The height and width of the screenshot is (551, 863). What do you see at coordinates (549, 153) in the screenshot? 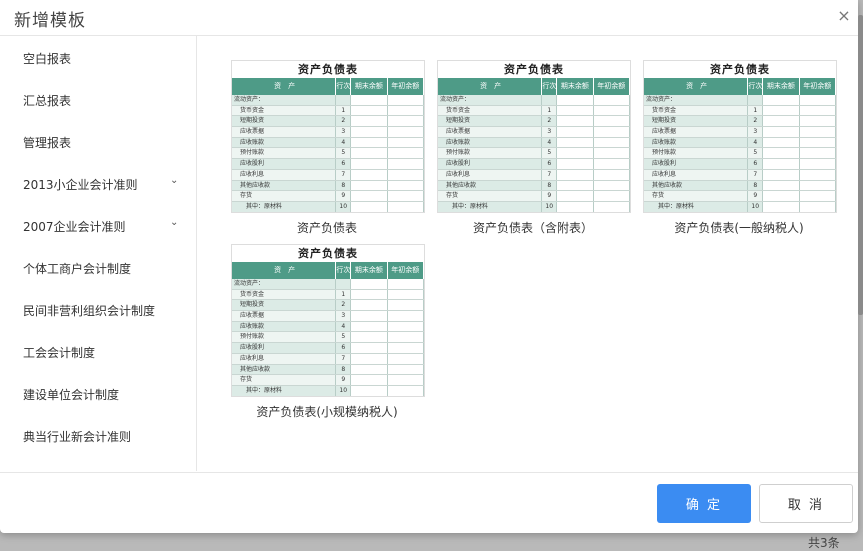
I see `thumbnail-item-num: 5` at bounding box center [549, 153].